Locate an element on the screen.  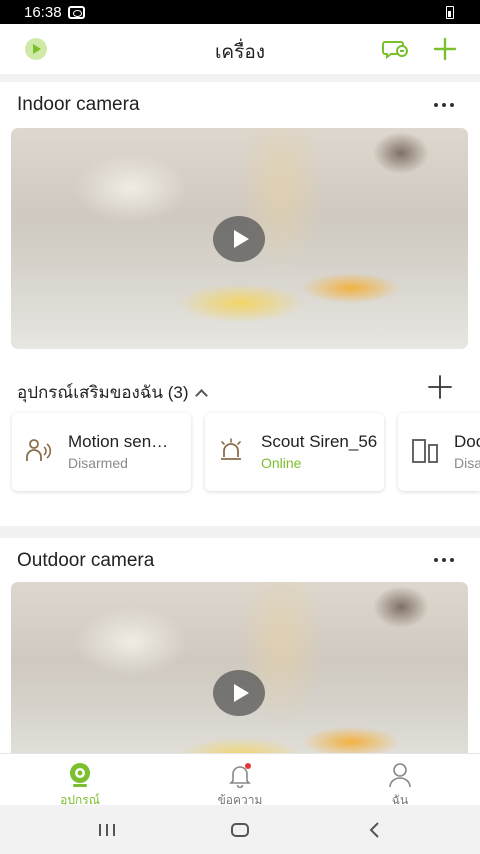
nav-devices: อุปกรณ์ is located at coordinates (80, 780).